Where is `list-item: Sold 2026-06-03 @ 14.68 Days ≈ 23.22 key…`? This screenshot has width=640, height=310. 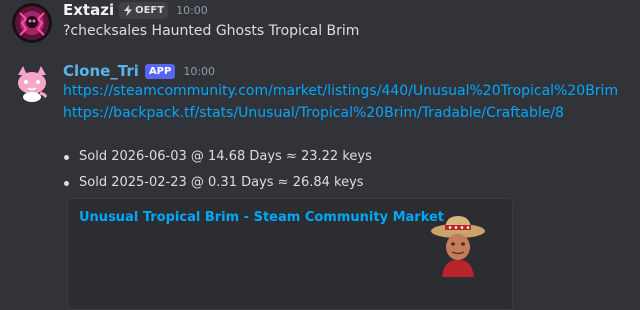 list-item: Sold 2026-06-03 @ 14.68 Days ≈ 23.22 key… is located at coordinates (217, 157).